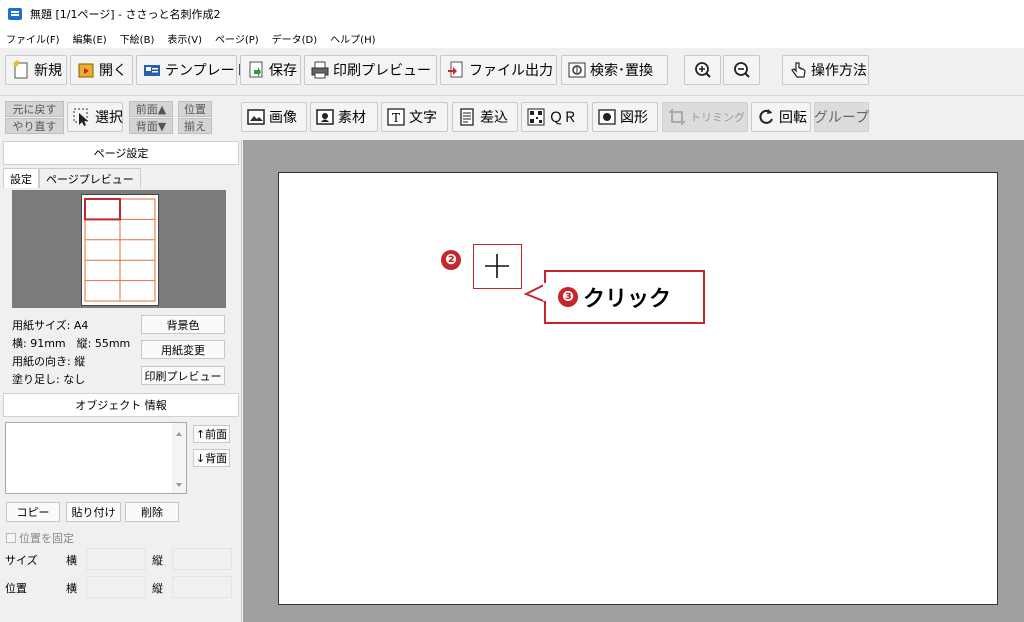 The width and height of the screenshot is (1024, 622). What do you see at coordinates (116, 587) in the screenshot?
I see `position-x-field` at bounding box center [116, 587].